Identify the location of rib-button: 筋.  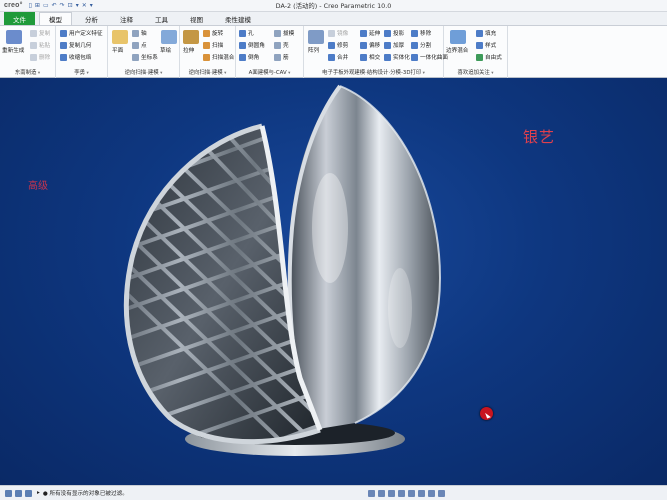
(281, 57).